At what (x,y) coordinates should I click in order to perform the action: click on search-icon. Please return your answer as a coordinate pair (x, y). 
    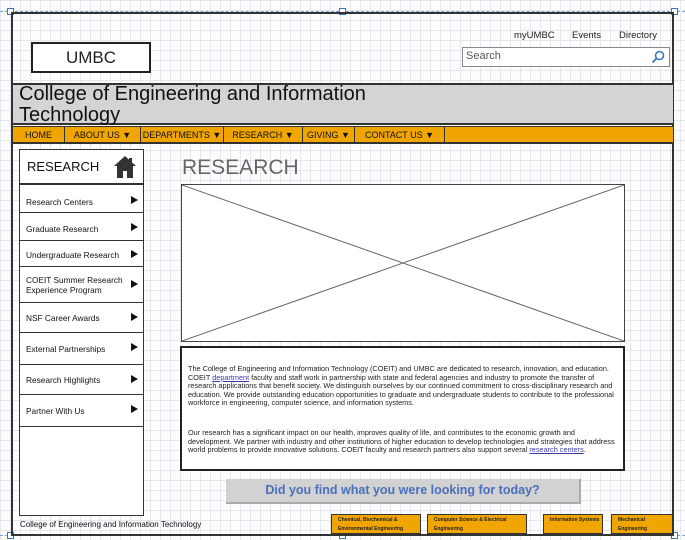
    Looking at the image, I should click on (658, 57).